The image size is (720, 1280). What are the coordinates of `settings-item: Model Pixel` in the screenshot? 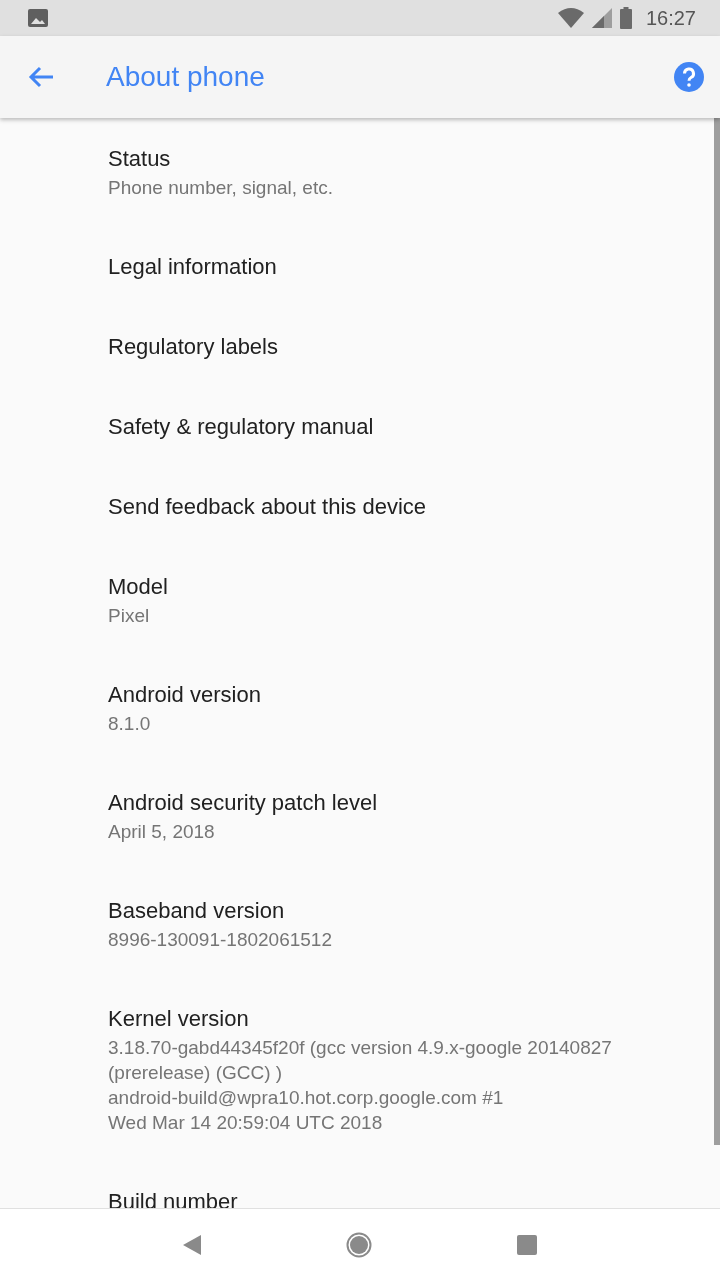 It's located at (357, 600).